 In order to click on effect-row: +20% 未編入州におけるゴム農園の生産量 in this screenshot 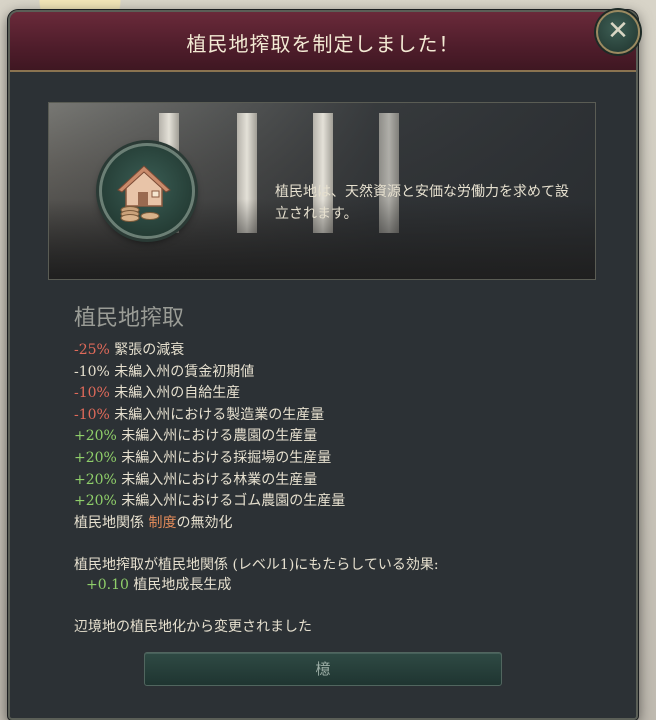, I will do `click(344, 502)`.